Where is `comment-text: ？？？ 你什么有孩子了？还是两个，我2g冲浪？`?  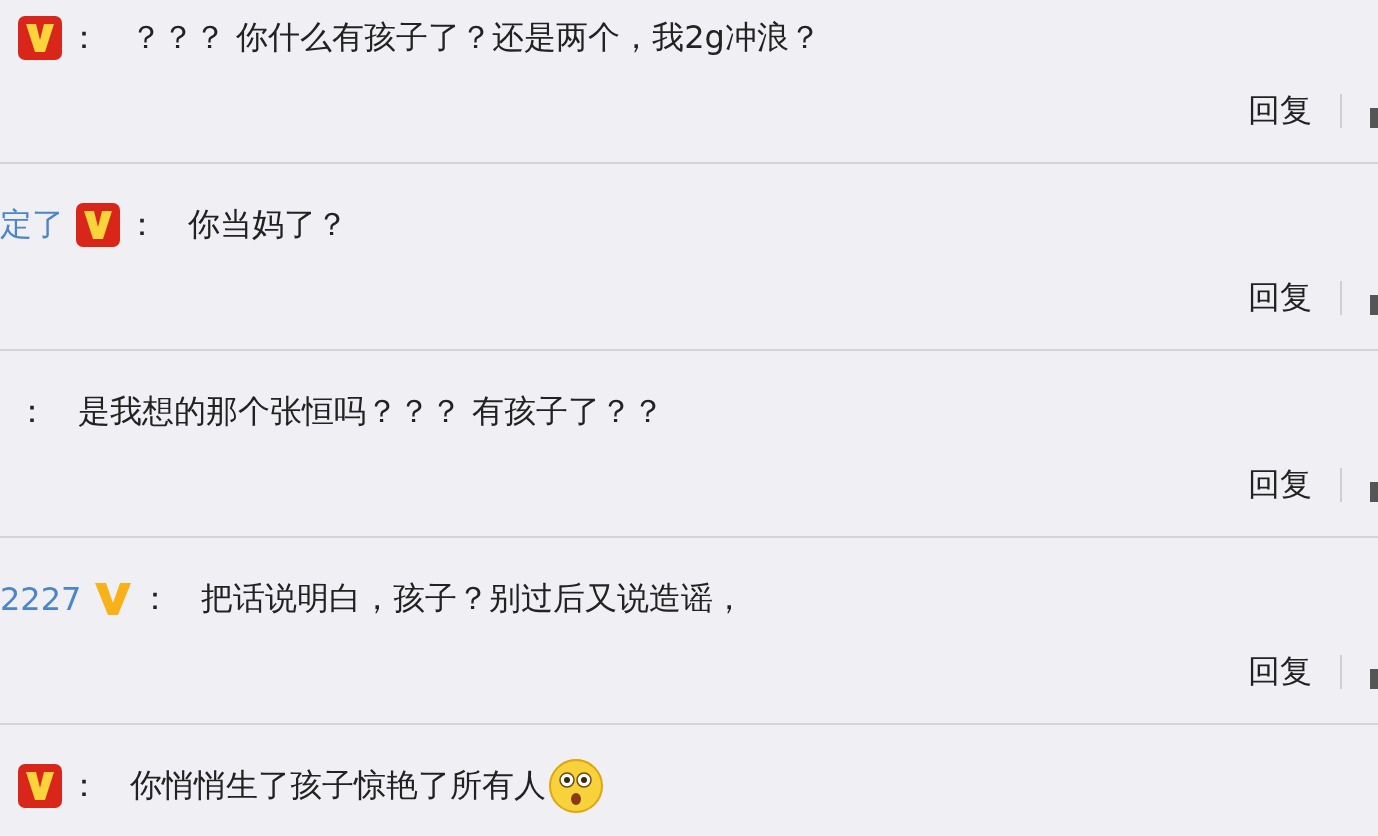
comment-text: ？？？ 你什么有孩子了？还是两个，我2g冲浪？ is located at coordinates (475, 37).